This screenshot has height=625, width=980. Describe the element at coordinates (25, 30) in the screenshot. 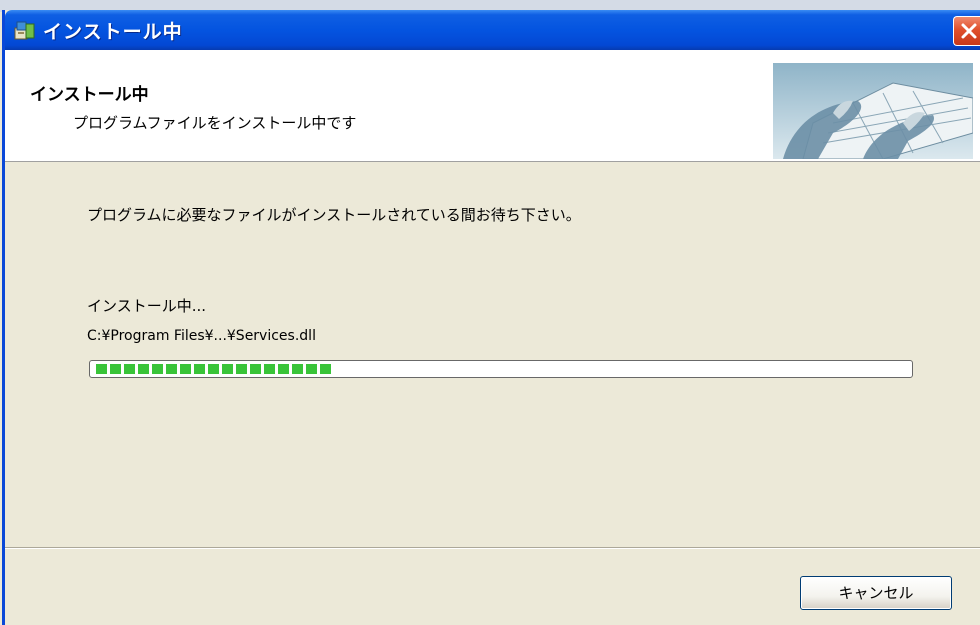

I see `installer-icon` at that location.